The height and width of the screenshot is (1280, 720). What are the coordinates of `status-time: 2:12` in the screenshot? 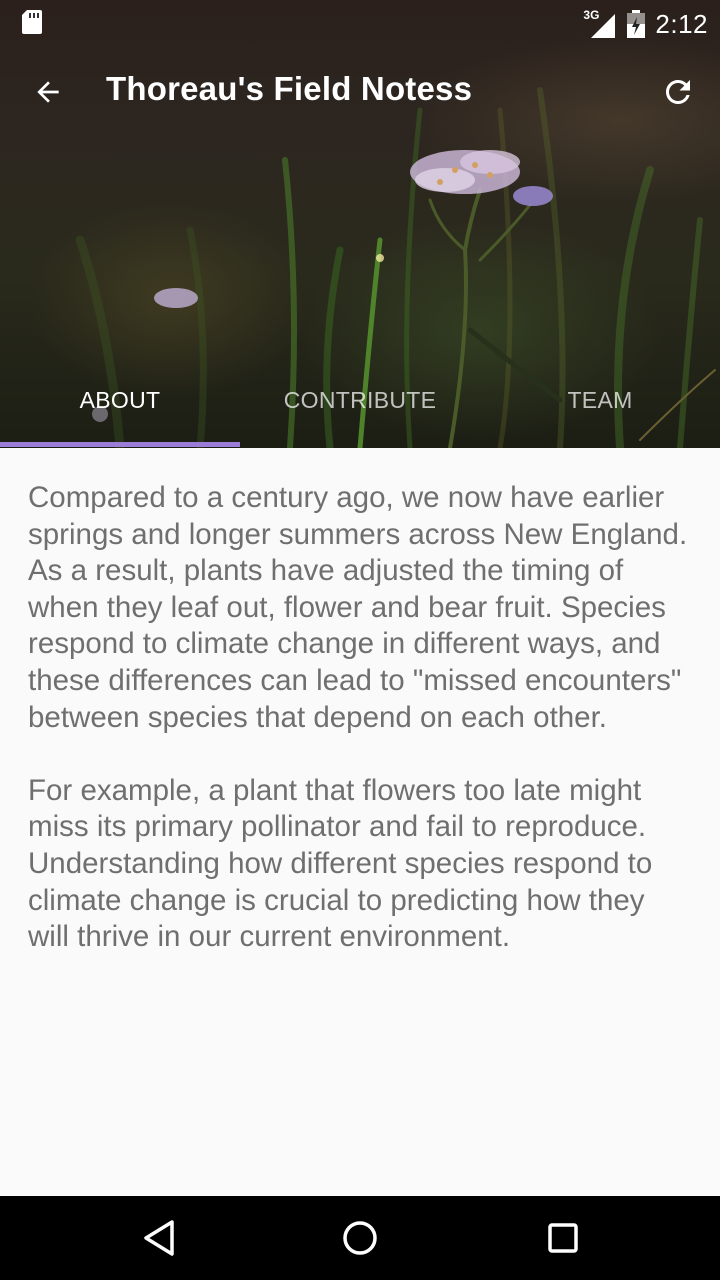 It's located at (681, 23).